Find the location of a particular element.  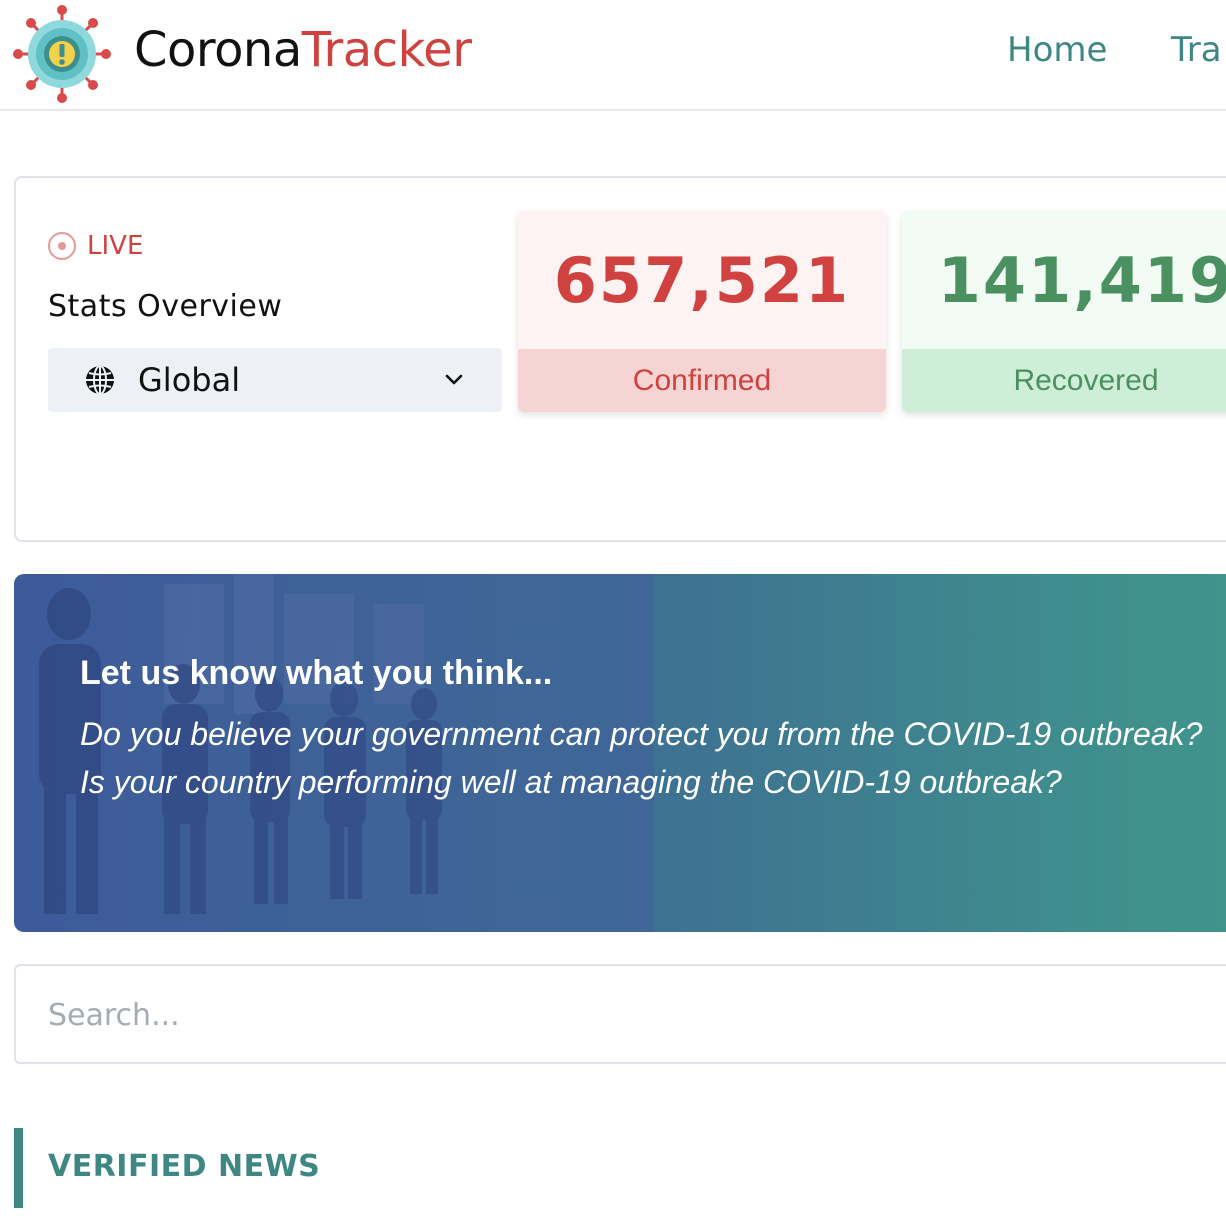

region-dropdown: Global is located at coordinates (275, 380).